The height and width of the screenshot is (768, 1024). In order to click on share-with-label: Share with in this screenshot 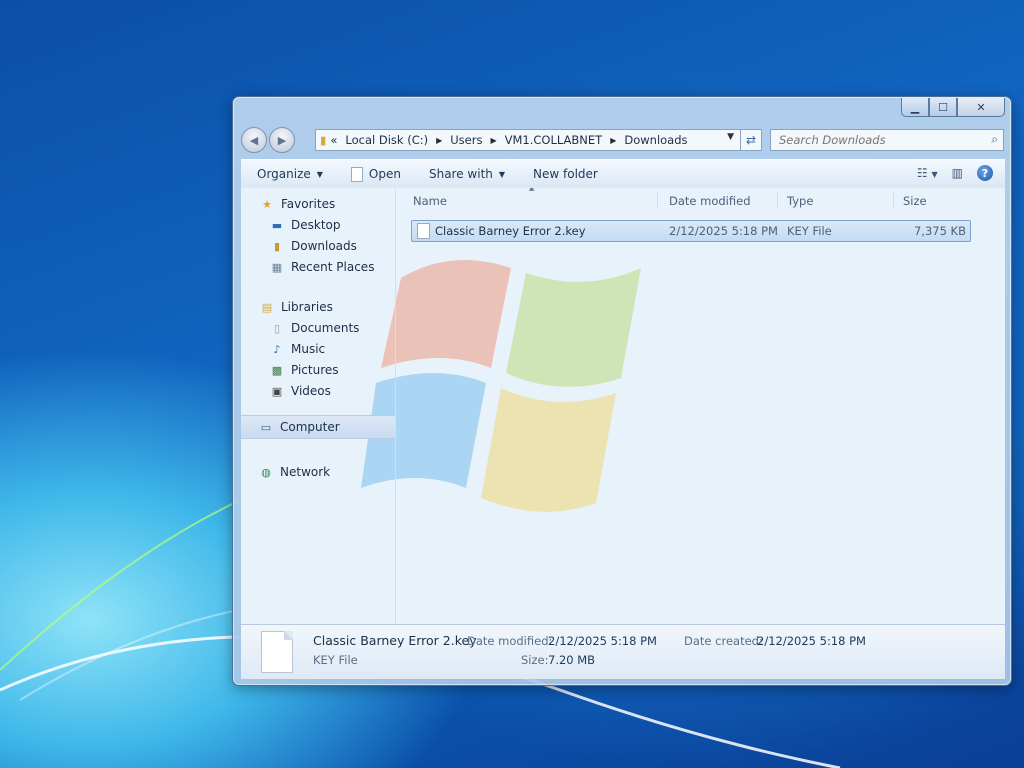, I will do `click(460, 174)`.